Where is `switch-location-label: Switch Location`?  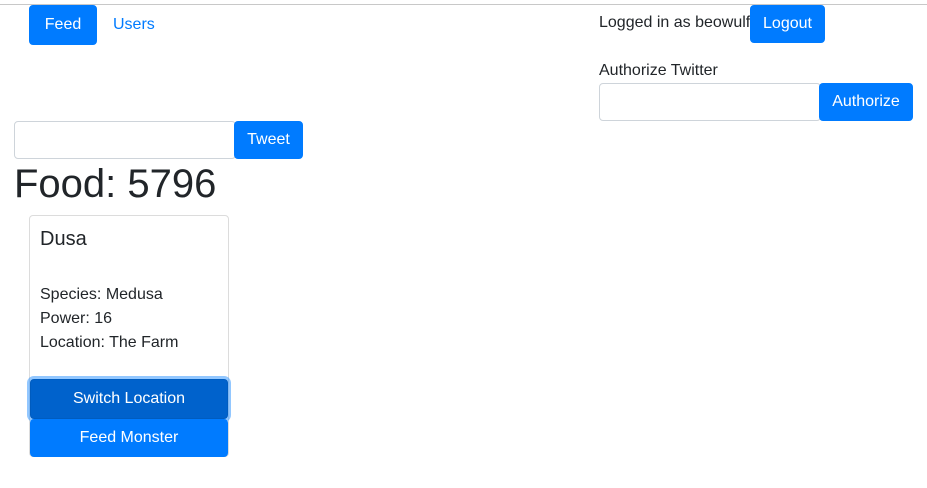 switch-location-label: Switch Location is located at coordinates (129, 398).